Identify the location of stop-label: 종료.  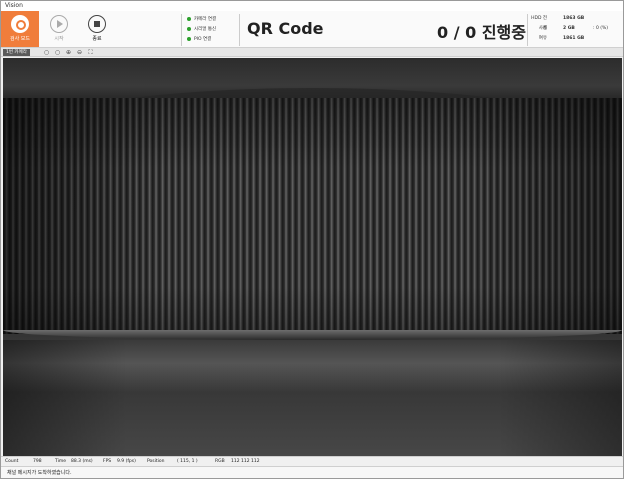
(97, 39).